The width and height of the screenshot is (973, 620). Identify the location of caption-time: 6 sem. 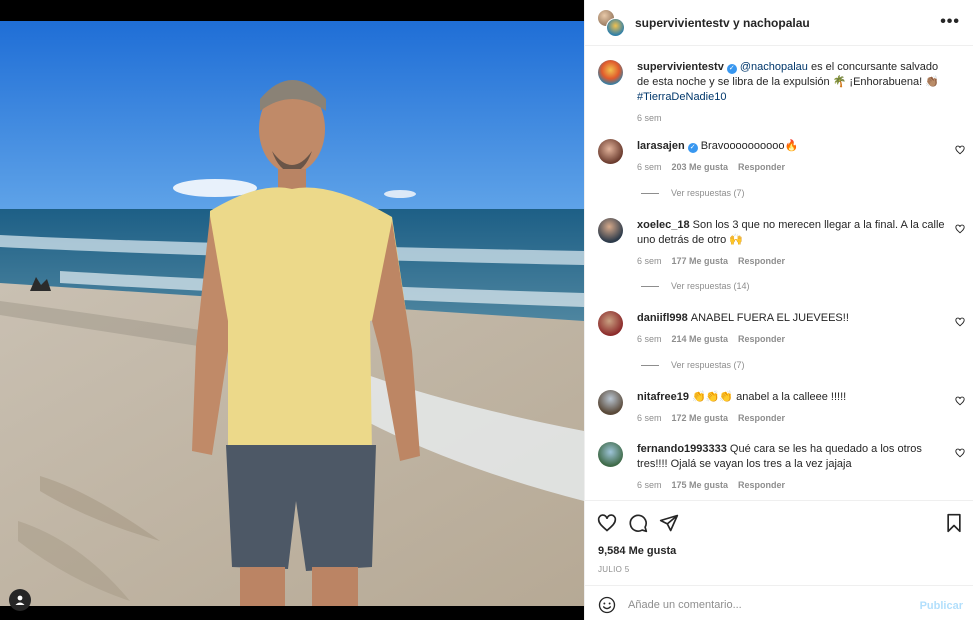
(649, 118).